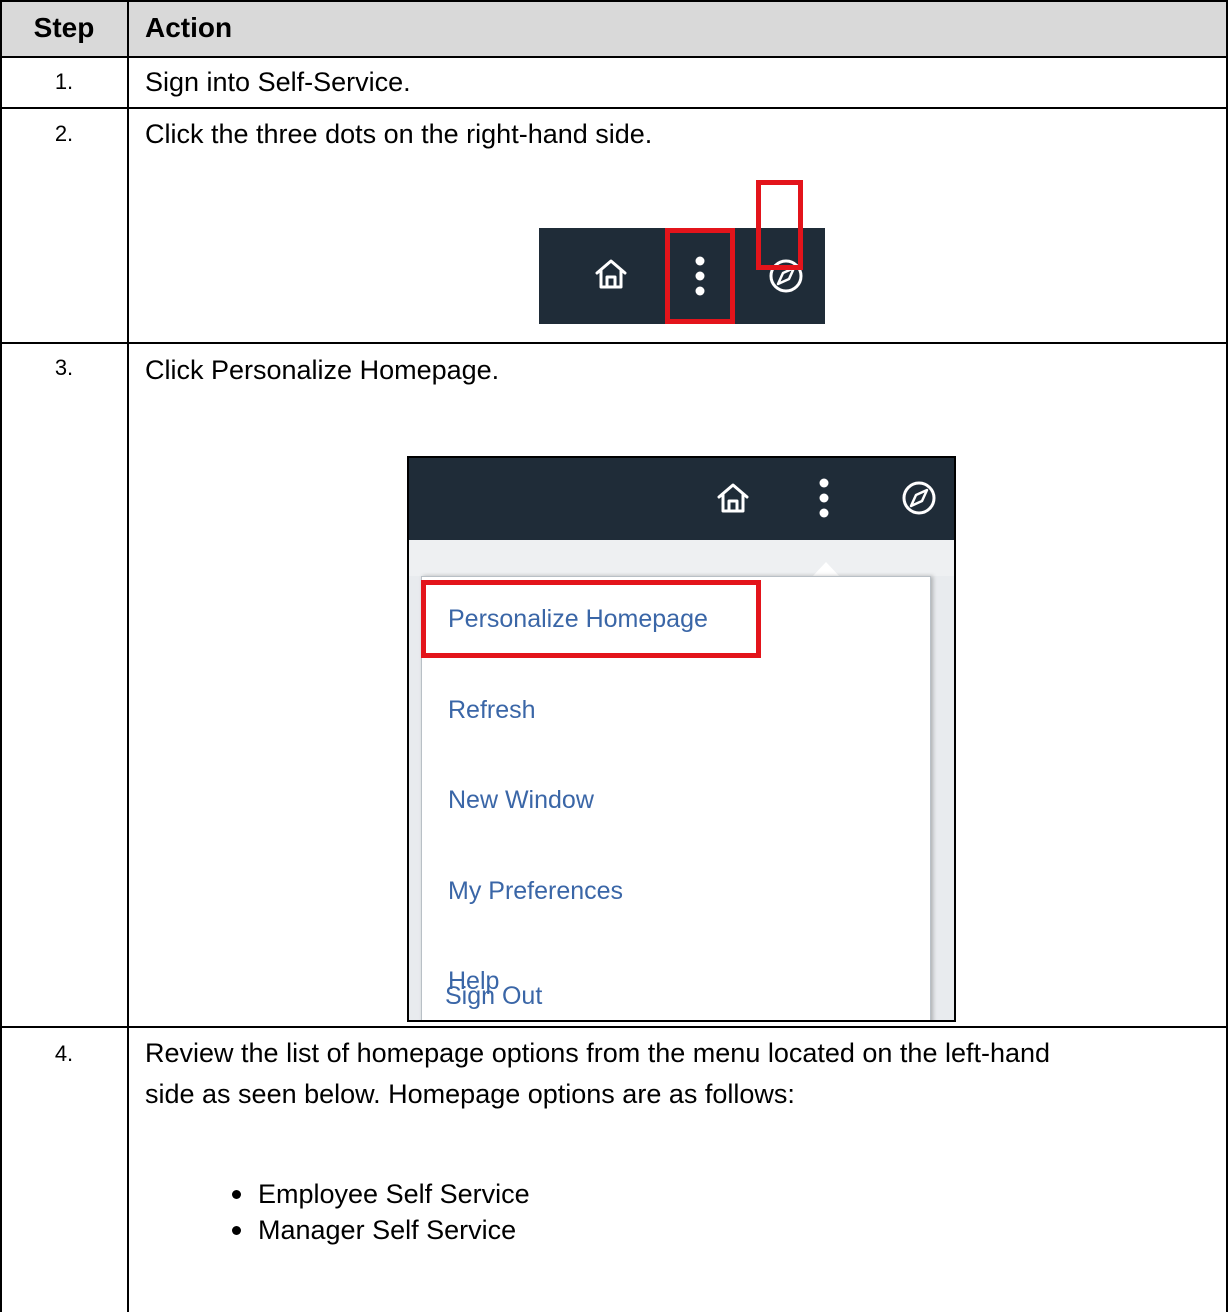  Describe the element at coordinates (64, 81) in the screenshot. I see `step-number-1: 1.` at that location.